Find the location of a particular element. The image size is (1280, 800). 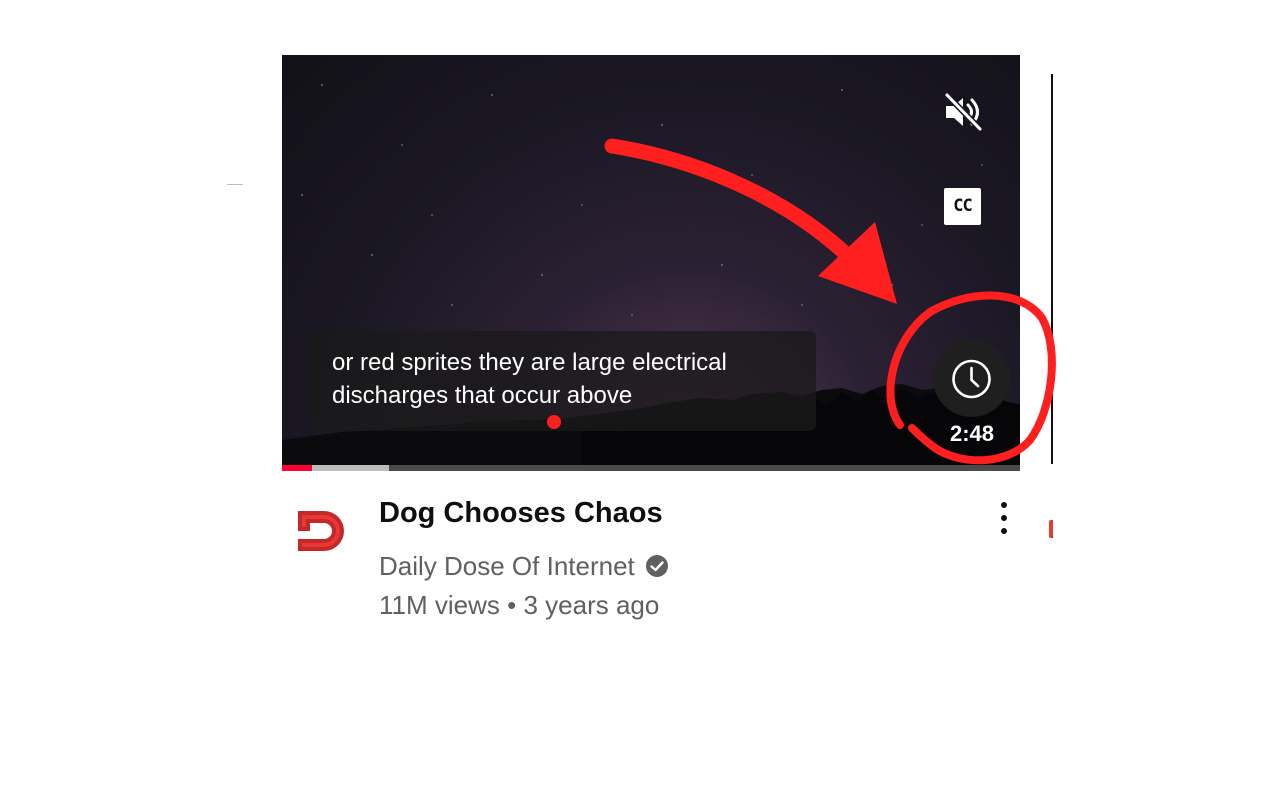

caption-line-2: discharges that occur above is located at coordinates (482, 395).